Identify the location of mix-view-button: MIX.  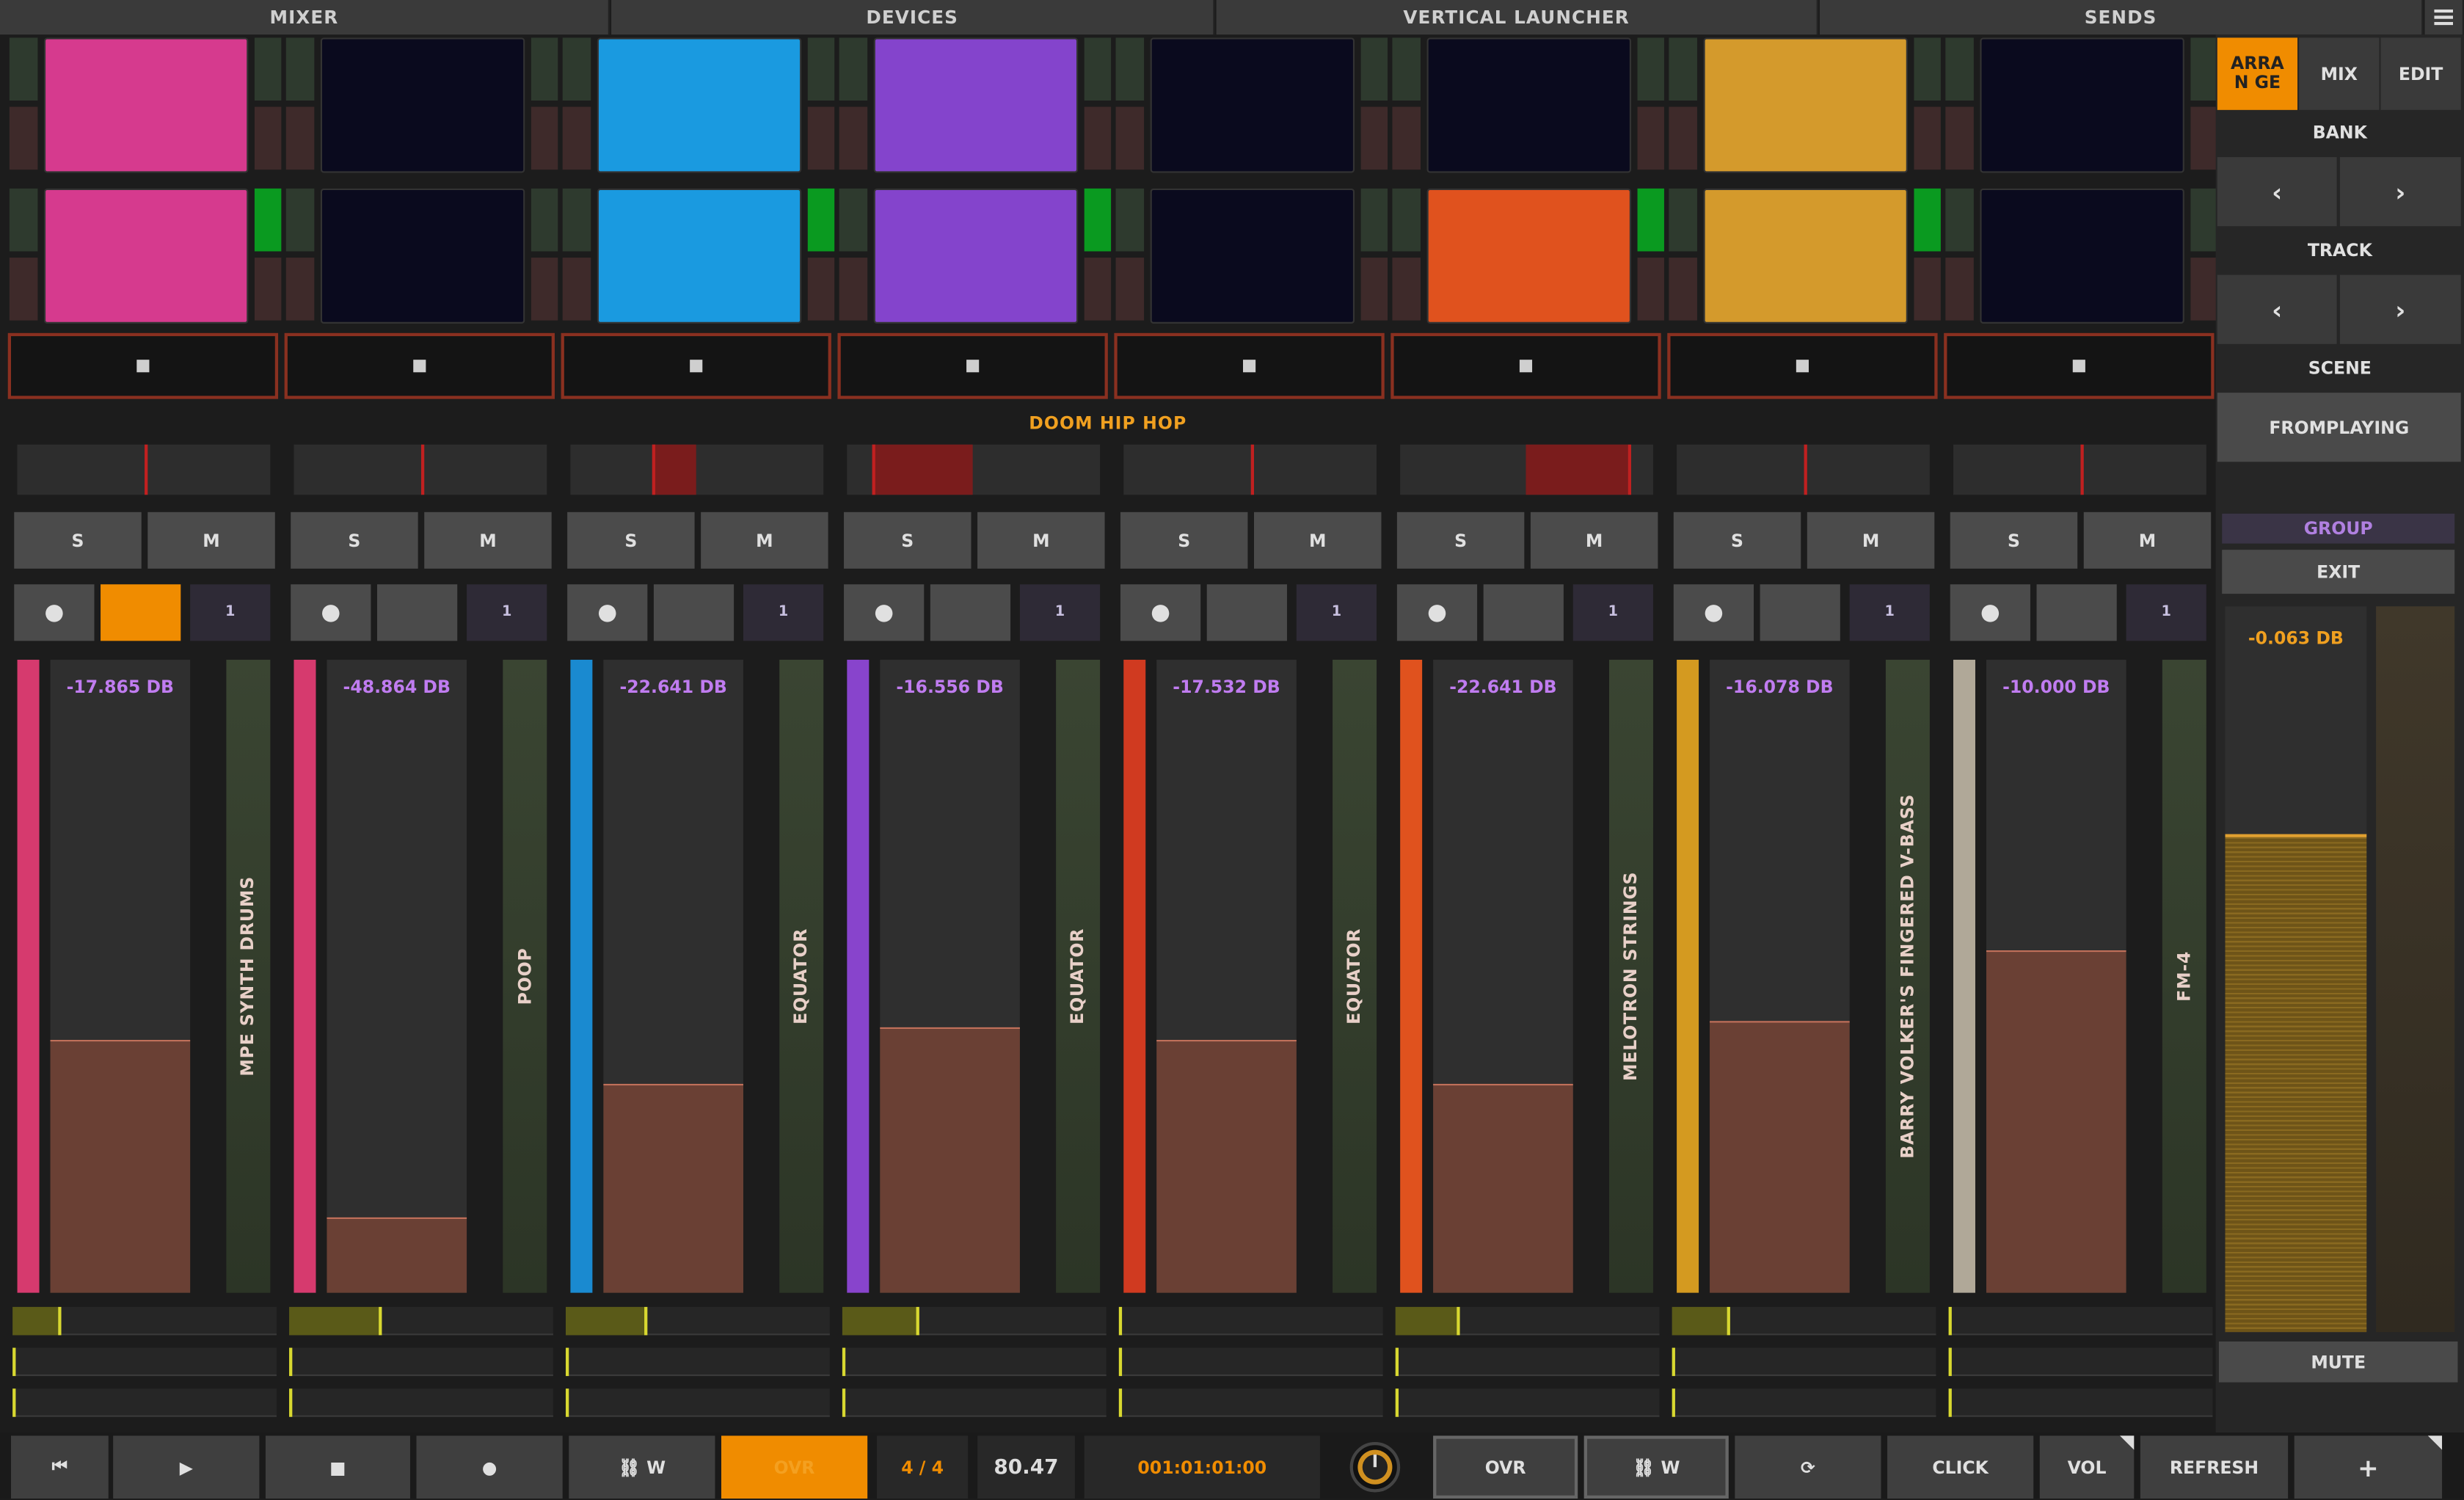
(2339, 73).